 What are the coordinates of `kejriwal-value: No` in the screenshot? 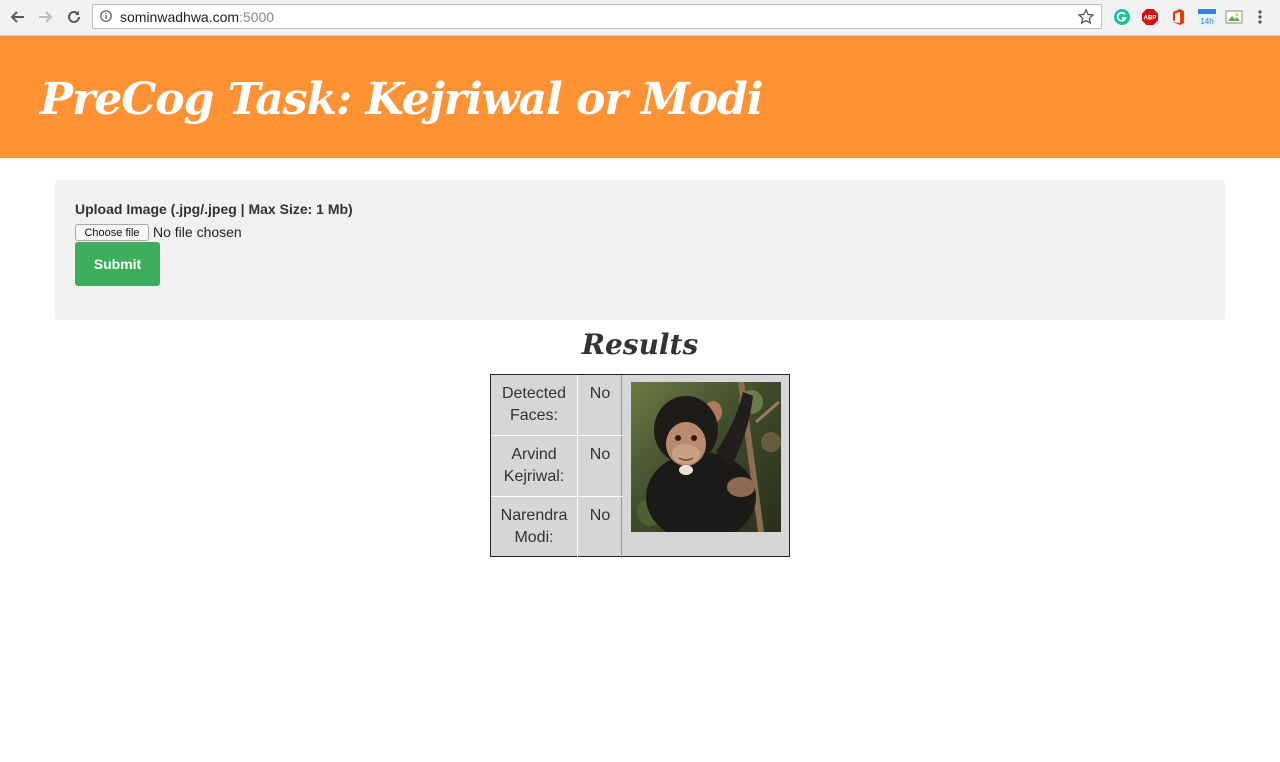 It's located at (600, 466).